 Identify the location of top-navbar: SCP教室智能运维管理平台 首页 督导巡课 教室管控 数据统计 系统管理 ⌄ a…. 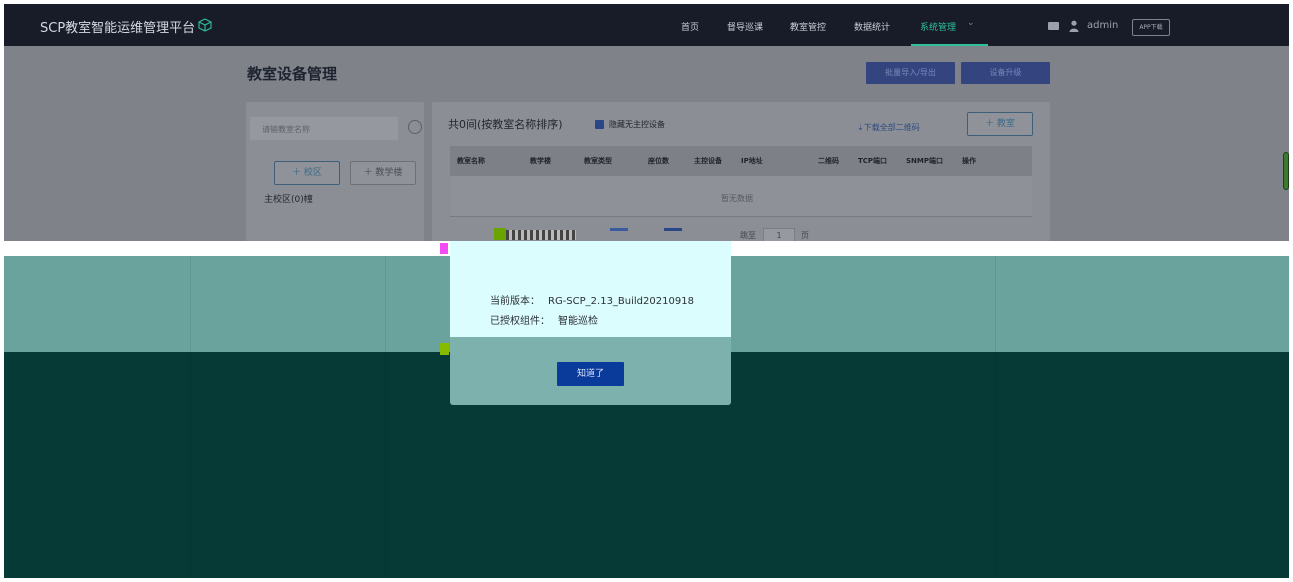
(646, 25).